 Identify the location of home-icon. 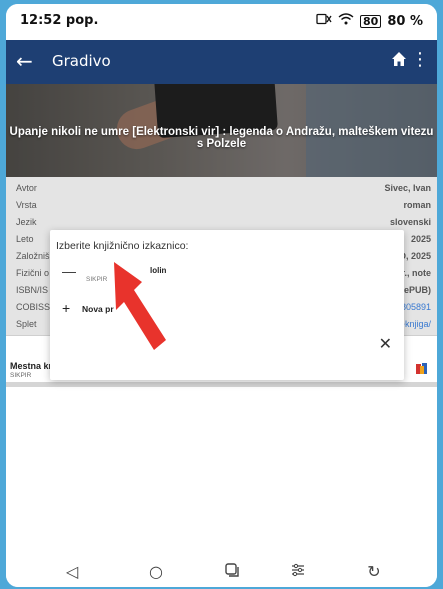
(399, 61).